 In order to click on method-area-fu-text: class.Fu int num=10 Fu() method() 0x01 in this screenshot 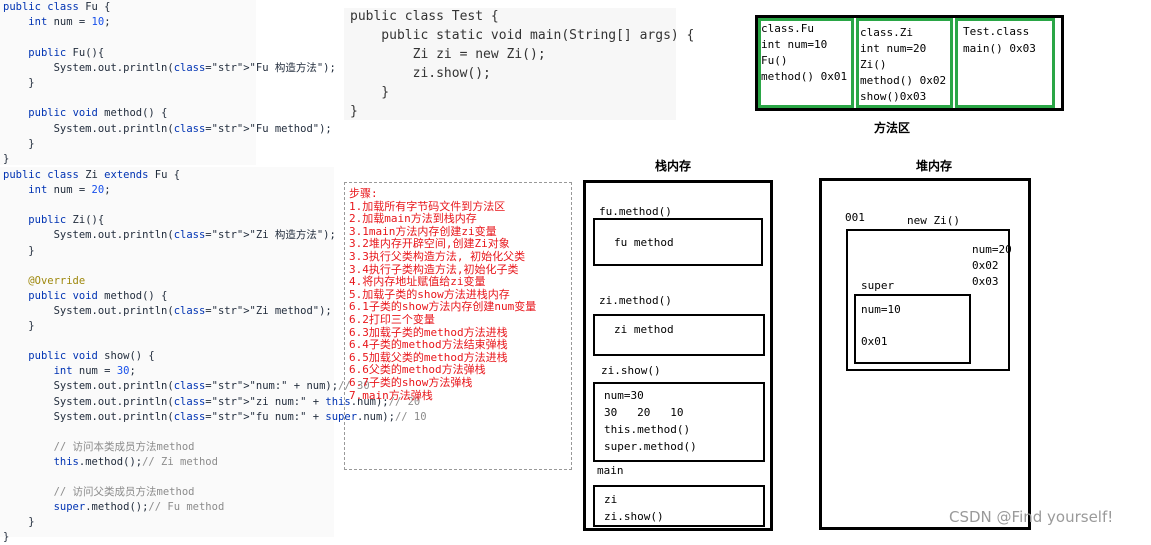, I will do `click(804, 53)`.